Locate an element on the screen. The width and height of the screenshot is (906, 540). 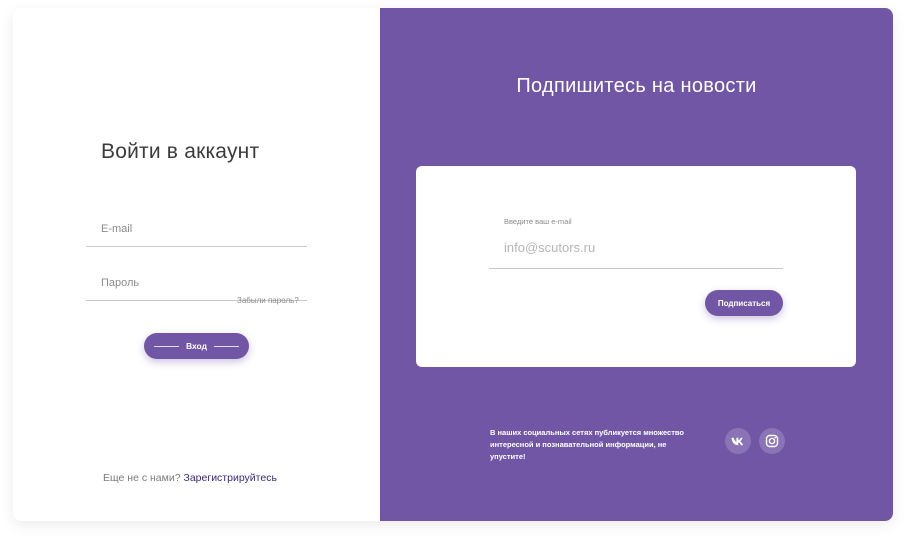
email-field is located at coordinates (196, 229).